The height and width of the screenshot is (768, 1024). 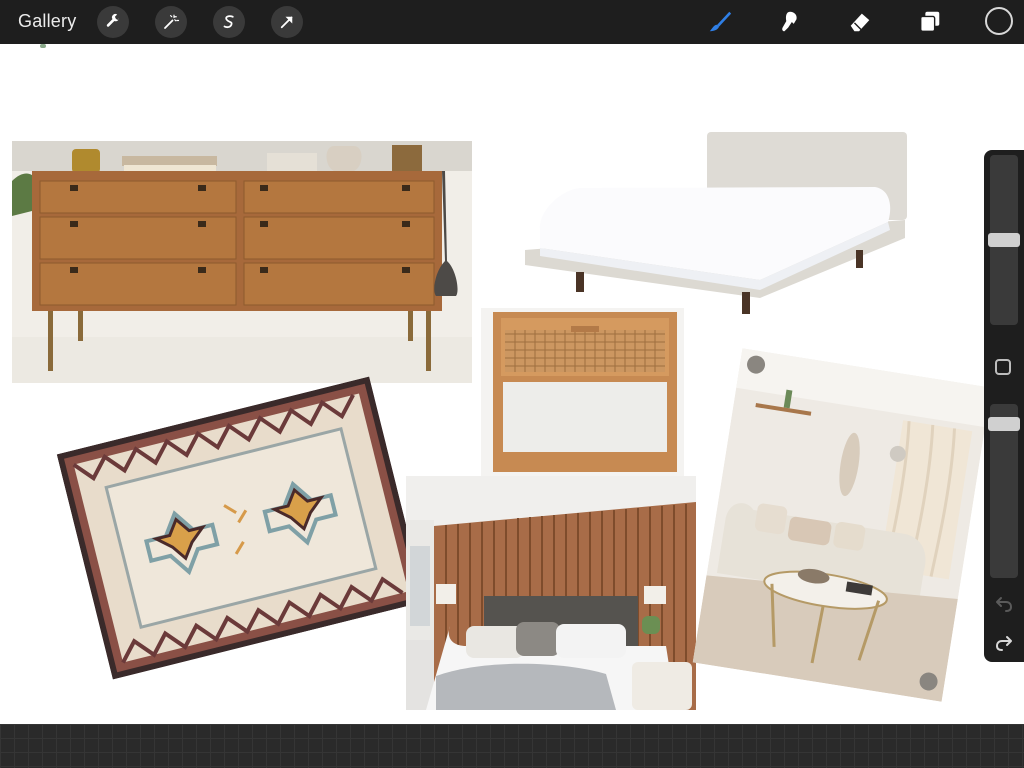 I want to click on canvas-bottom-grid, so click(x=512, y=746).